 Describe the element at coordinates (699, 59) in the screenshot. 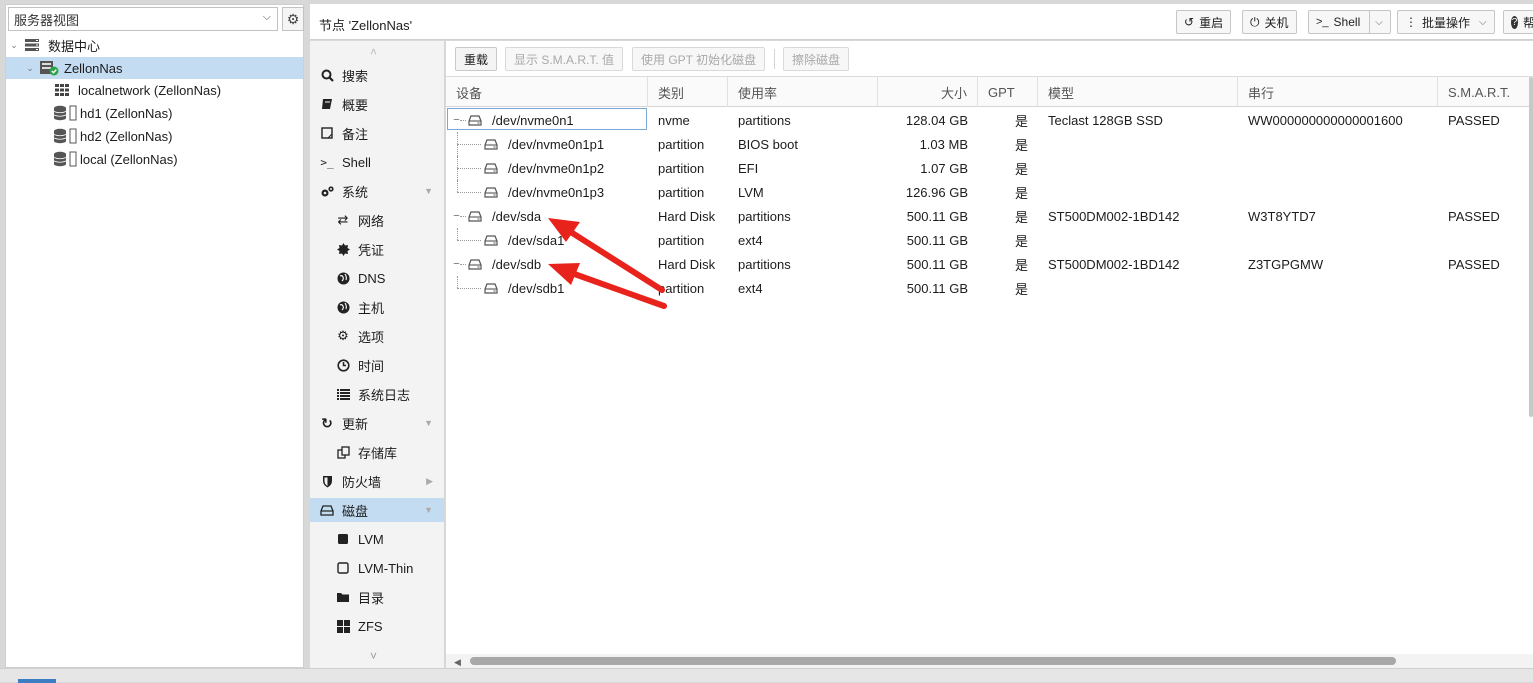

I see `init-gpt-button: 使用 GPT 初始化磁盘` at that location.